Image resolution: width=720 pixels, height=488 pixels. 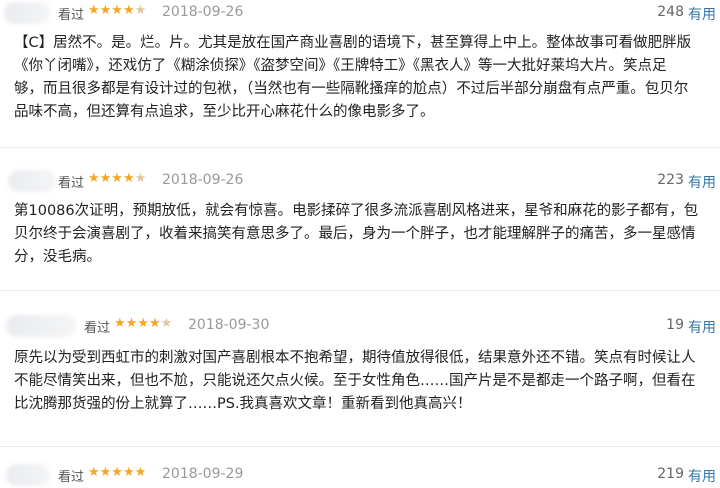 I want to click on useful-count: 248, so click(x=670, y=12).